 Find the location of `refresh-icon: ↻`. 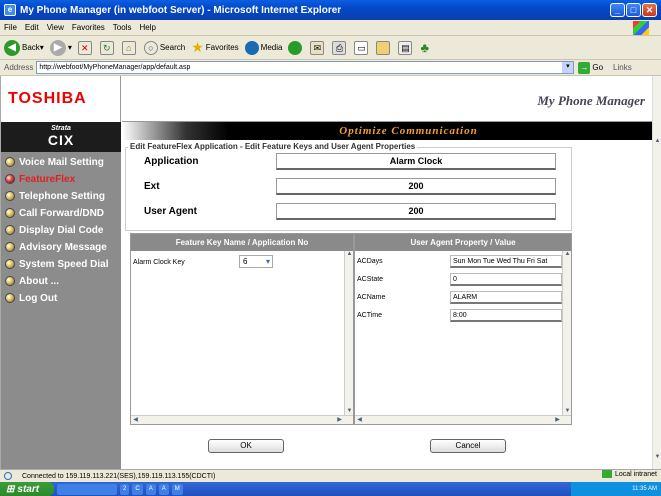

refresh-icon: ↻ is located at coordinates (106, 47).